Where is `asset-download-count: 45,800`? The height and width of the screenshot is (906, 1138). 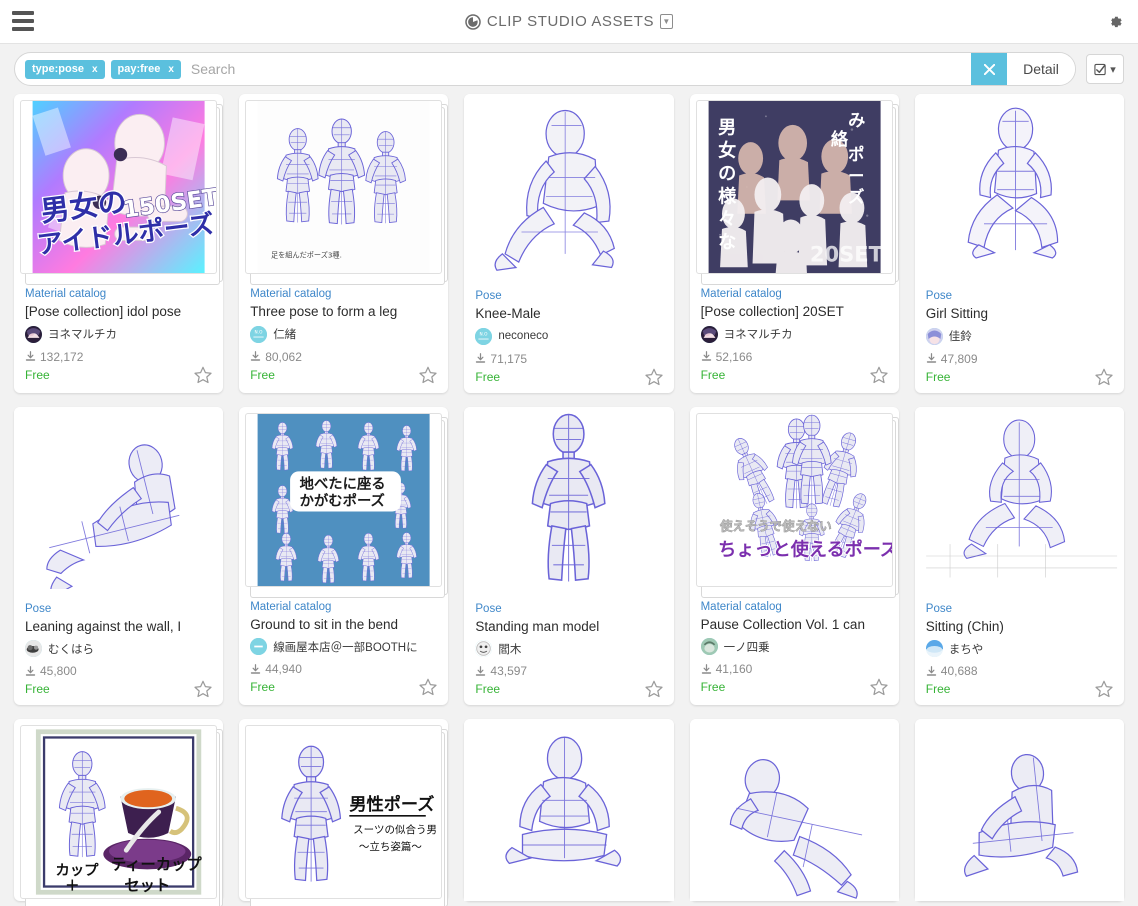
asset-download-count: 45,800 is located at coordinates (58, 671).